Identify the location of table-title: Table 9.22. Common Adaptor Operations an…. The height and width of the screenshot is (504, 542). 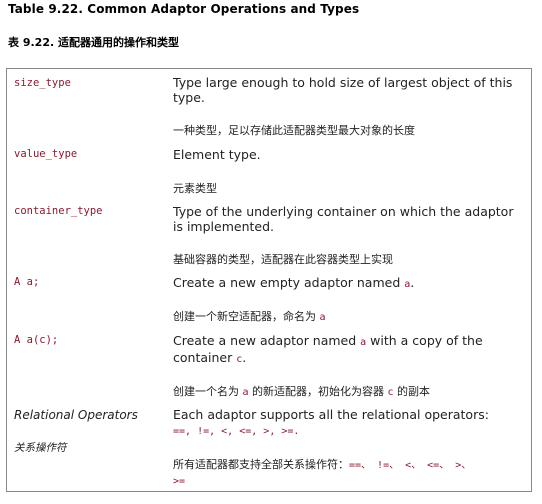
(184, 9).